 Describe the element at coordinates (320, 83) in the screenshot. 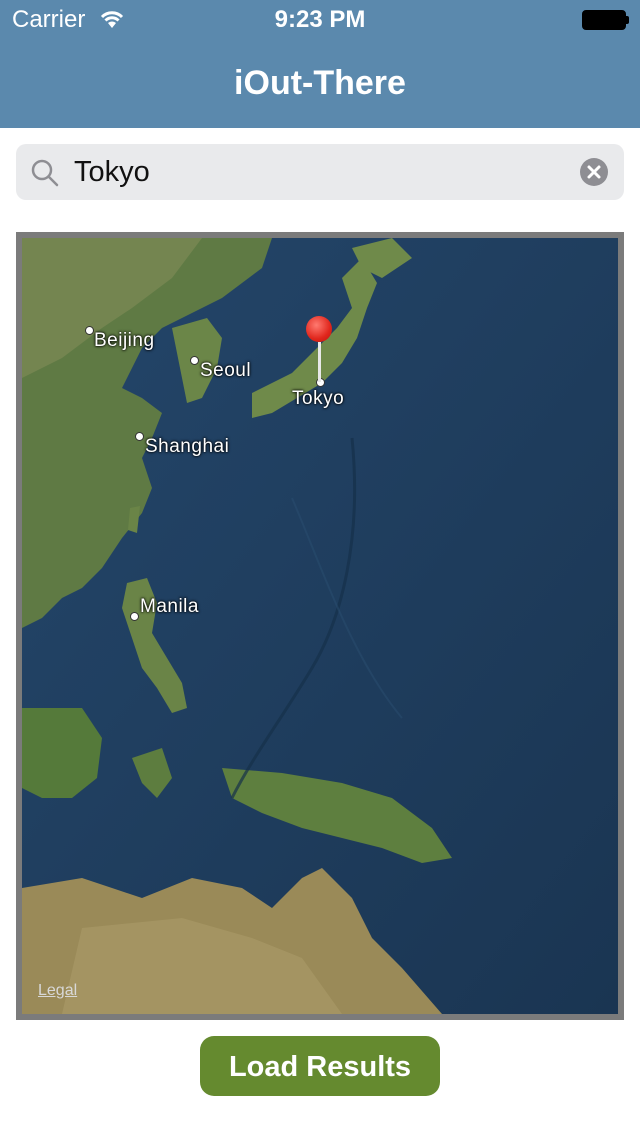

I see `page-title: iOut-There` at that location.